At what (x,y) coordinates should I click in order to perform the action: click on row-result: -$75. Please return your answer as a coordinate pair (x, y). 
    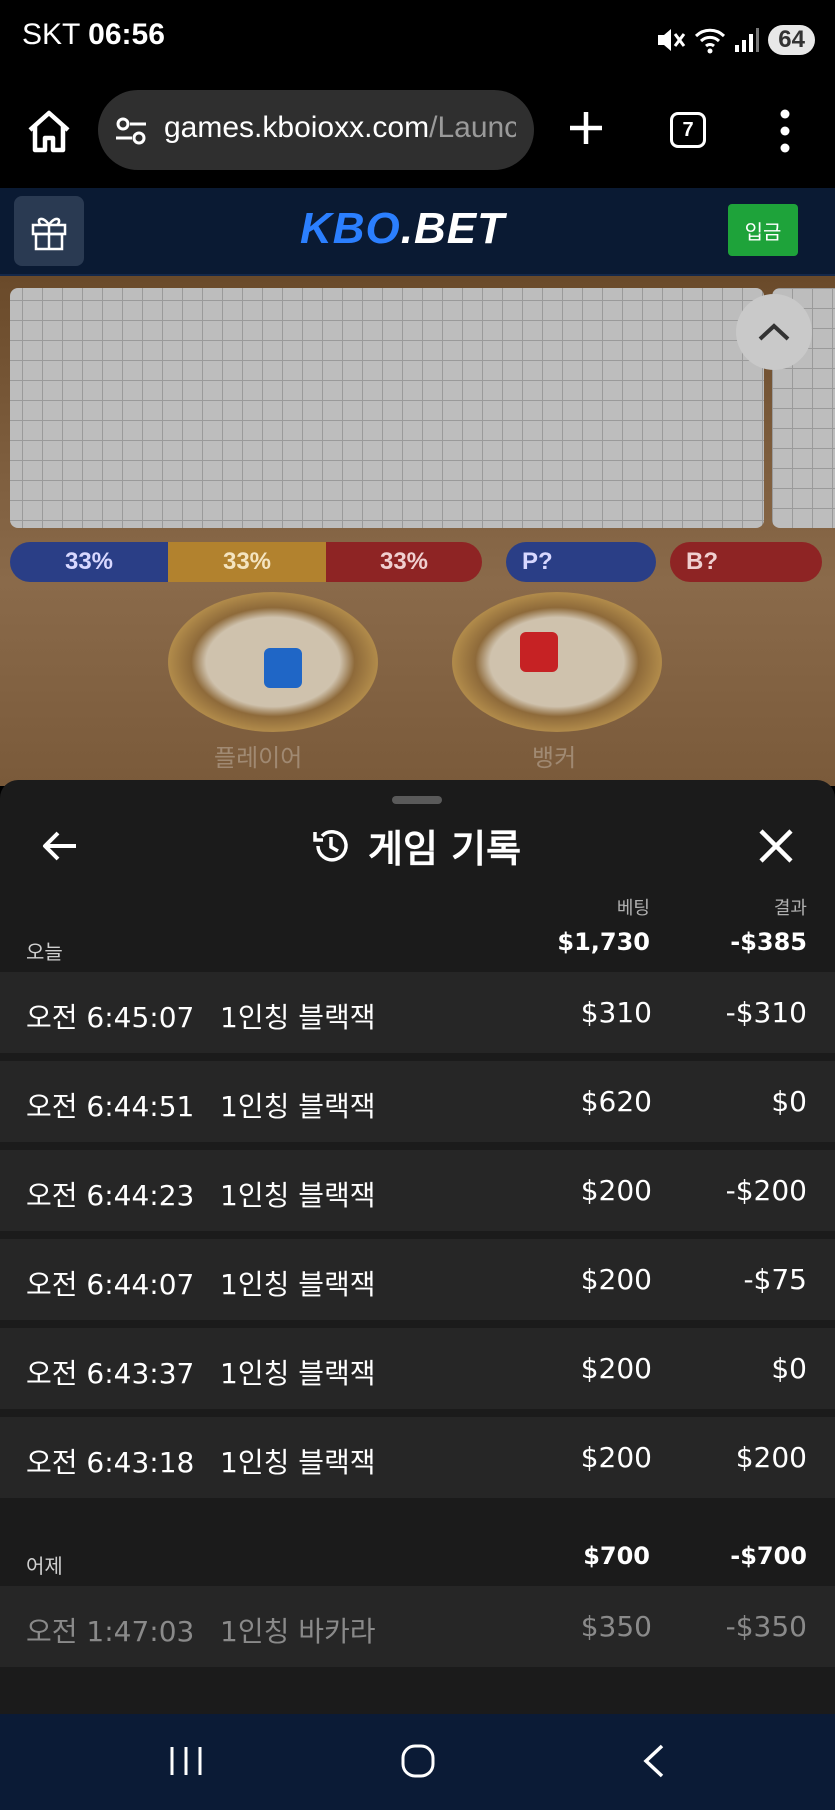
    Looking at the image, I should click on (775, 1279).